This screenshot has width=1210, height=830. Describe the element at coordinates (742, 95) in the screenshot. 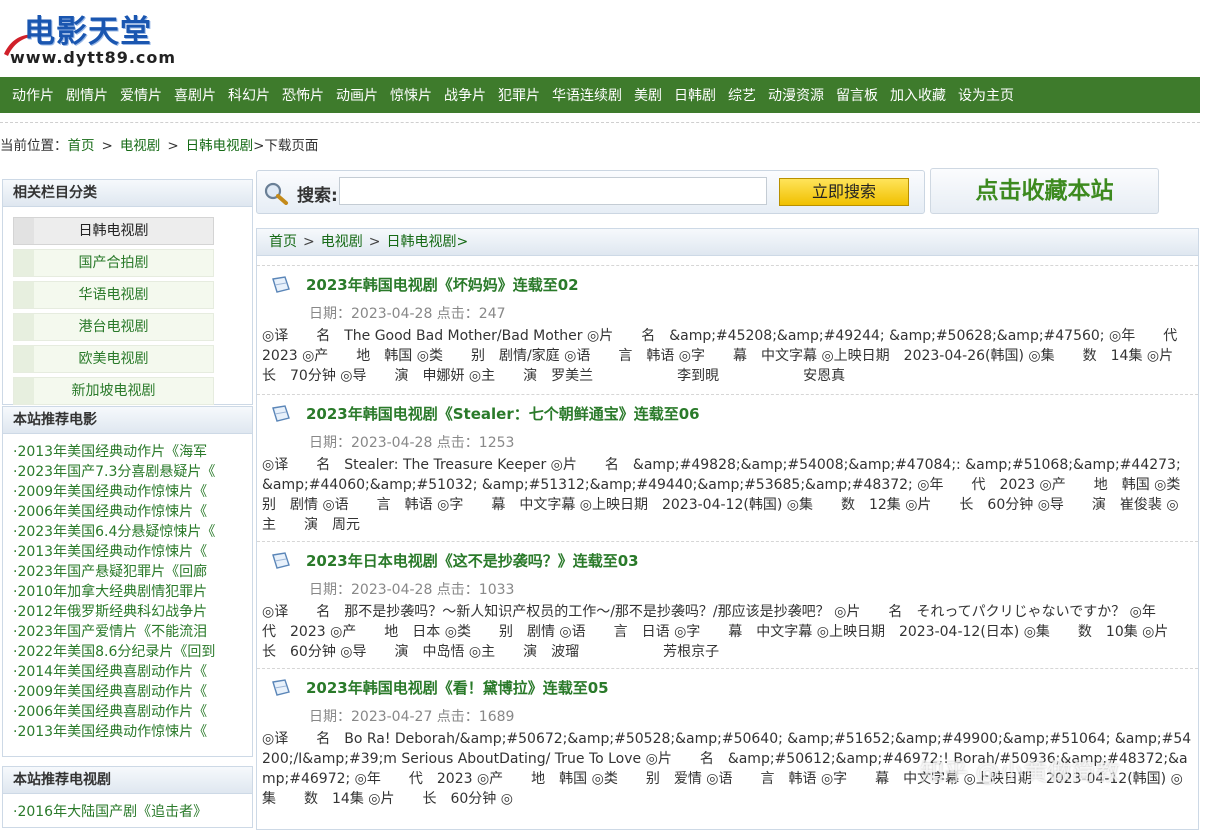

I see `nav-item-variety: 综艺` at that location.